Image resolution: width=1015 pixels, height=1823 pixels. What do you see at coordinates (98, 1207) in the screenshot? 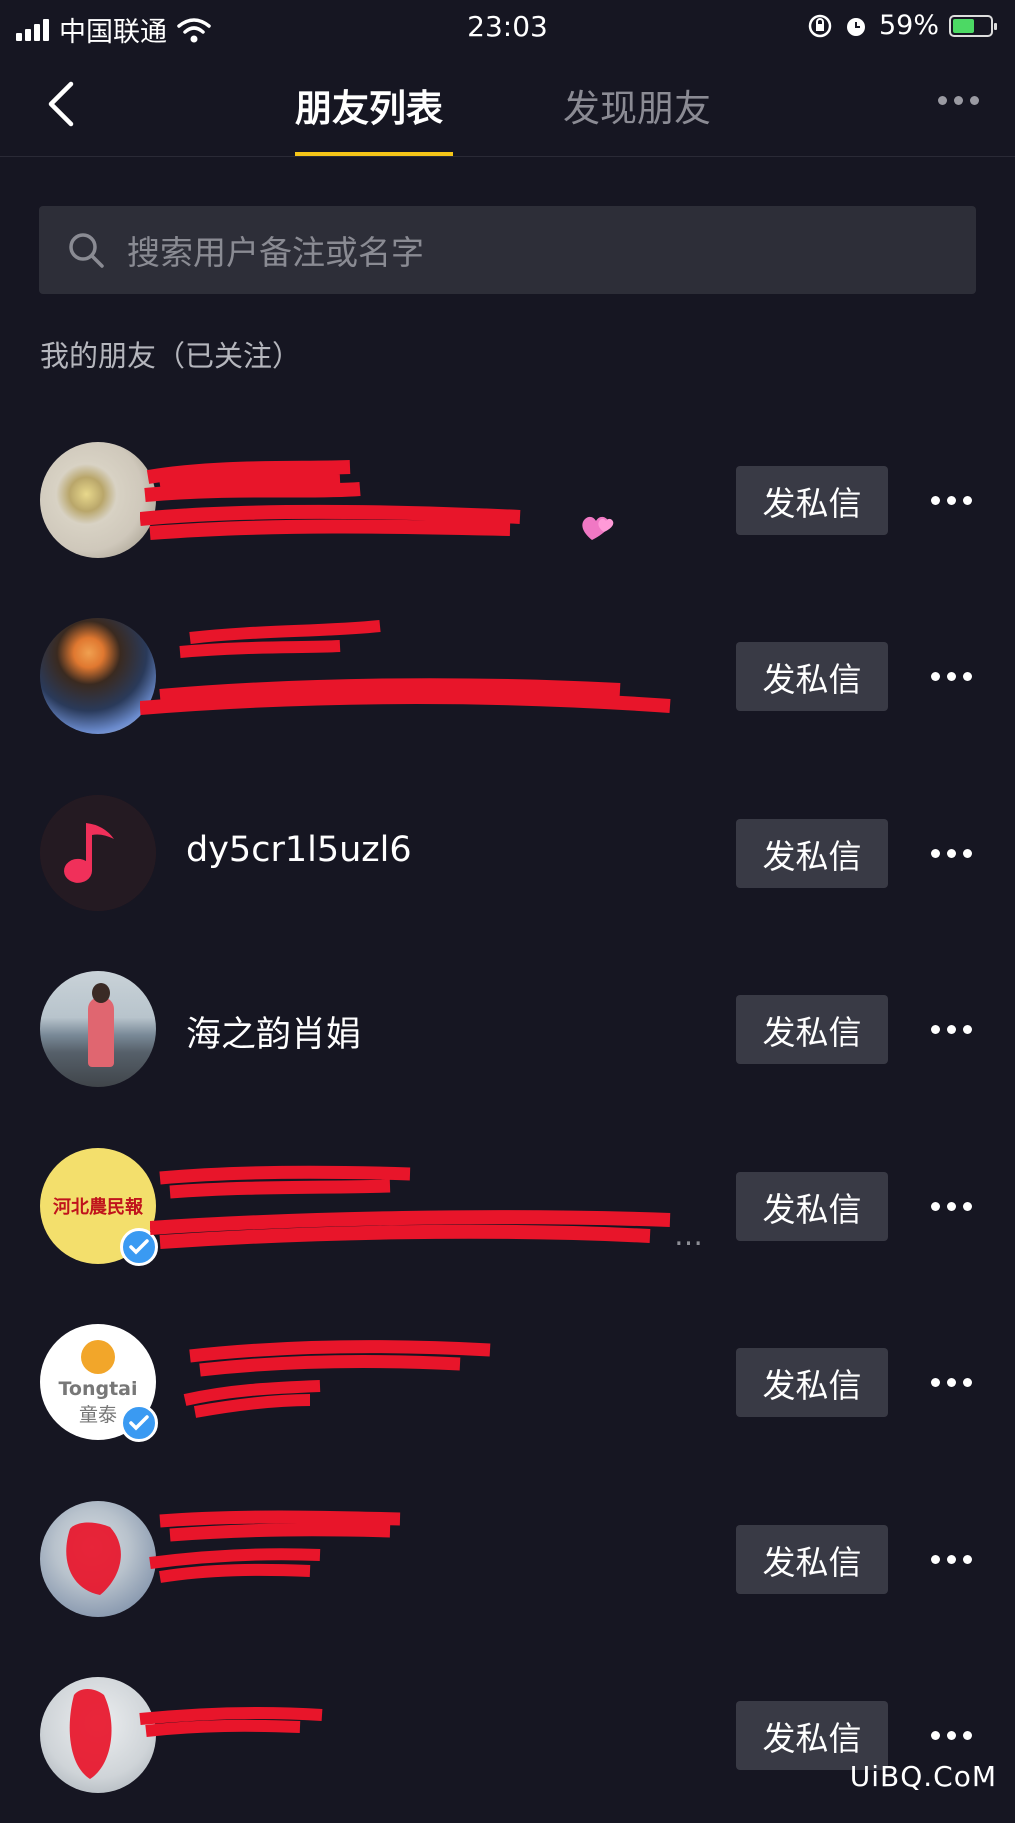
I see `avatar-logo-text: 河北農民報` at bounding box center [98, 1207].